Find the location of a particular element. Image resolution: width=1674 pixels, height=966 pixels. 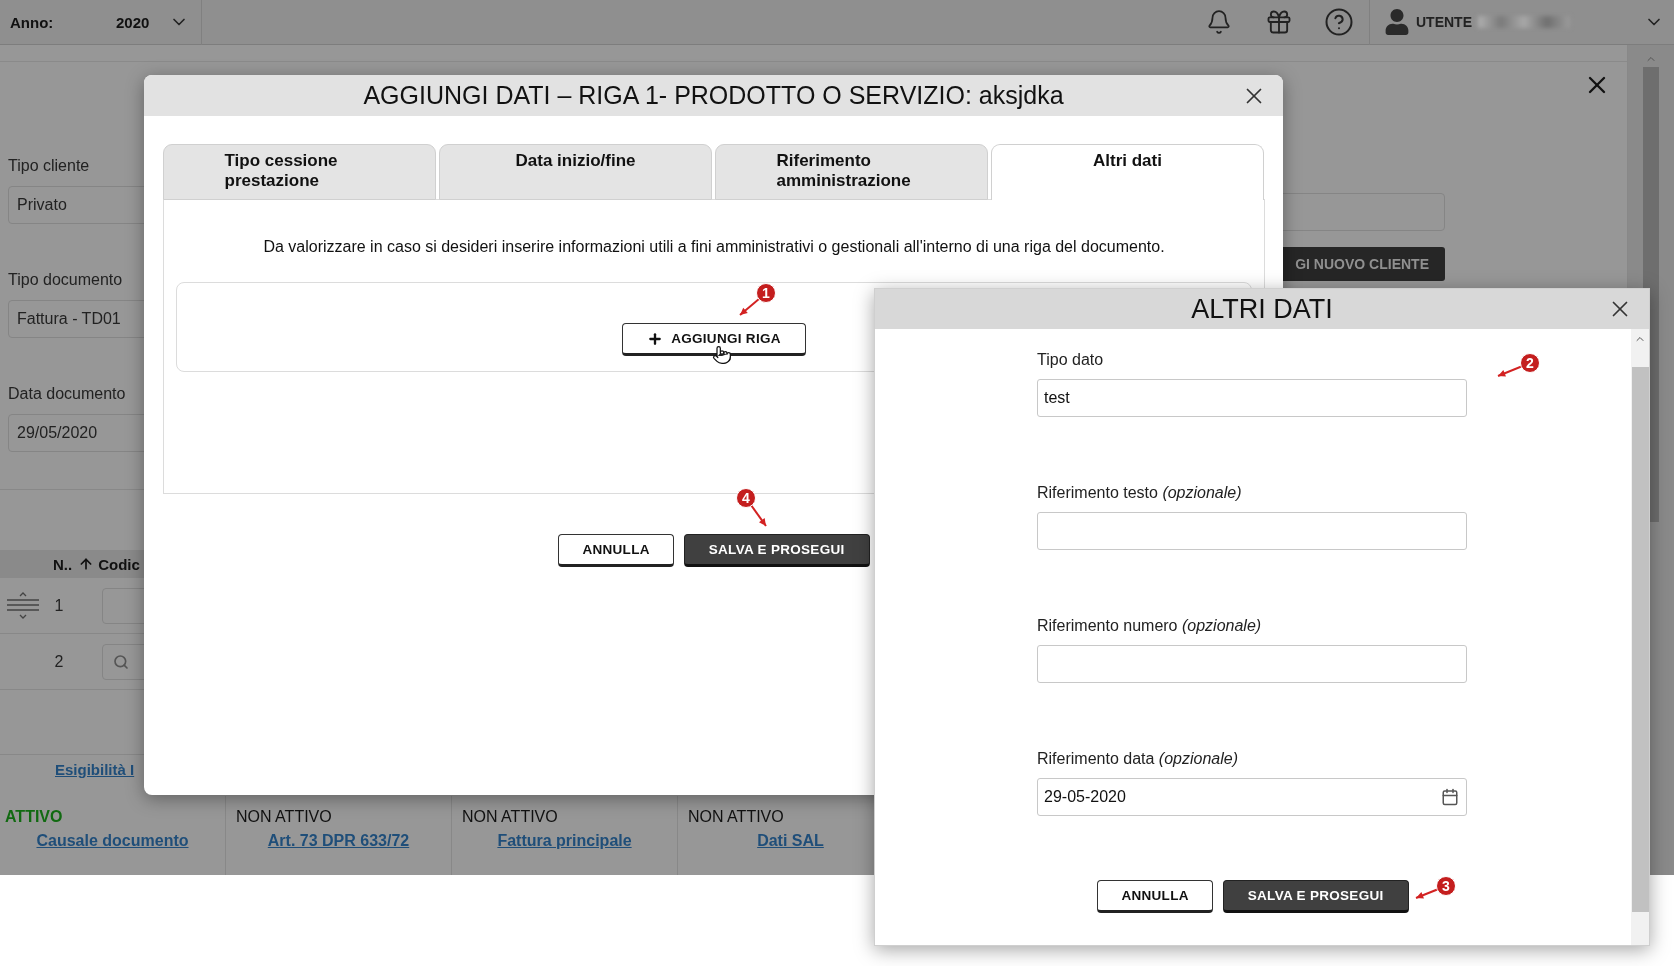

tab: Data inizio/fine is located at coordinates (575, 172).